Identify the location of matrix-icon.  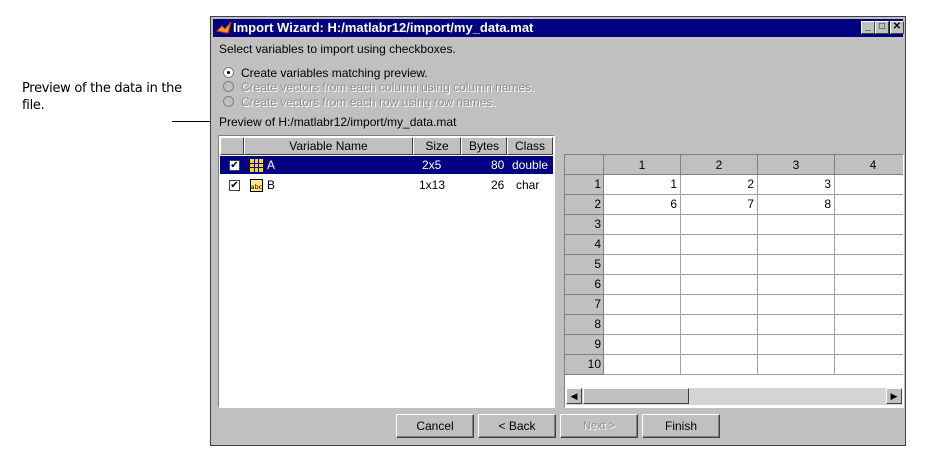
(256, 165).